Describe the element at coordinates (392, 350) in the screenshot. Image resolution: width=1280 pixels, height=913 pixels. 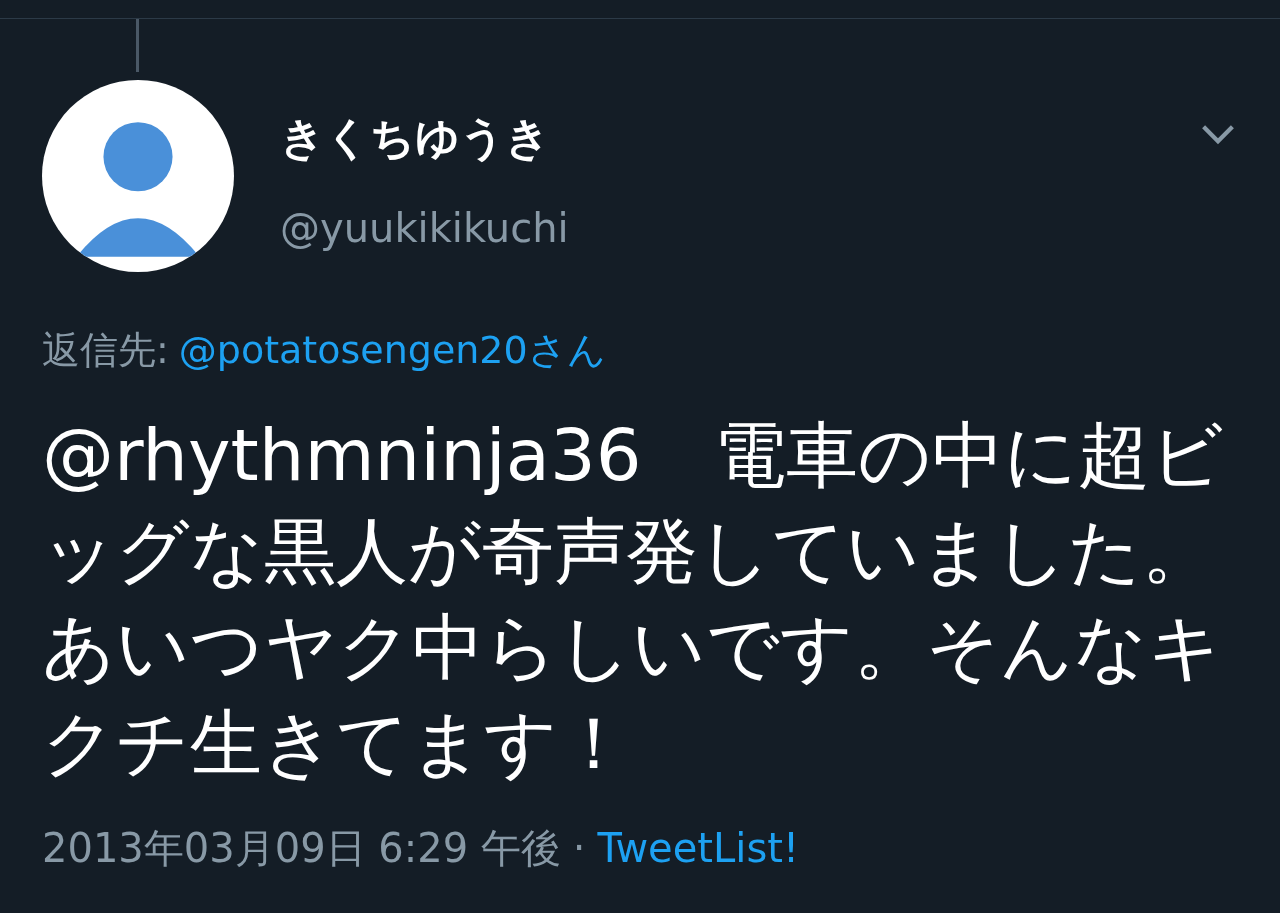
I see `mention-link: @potatosengen20さん` at that location.